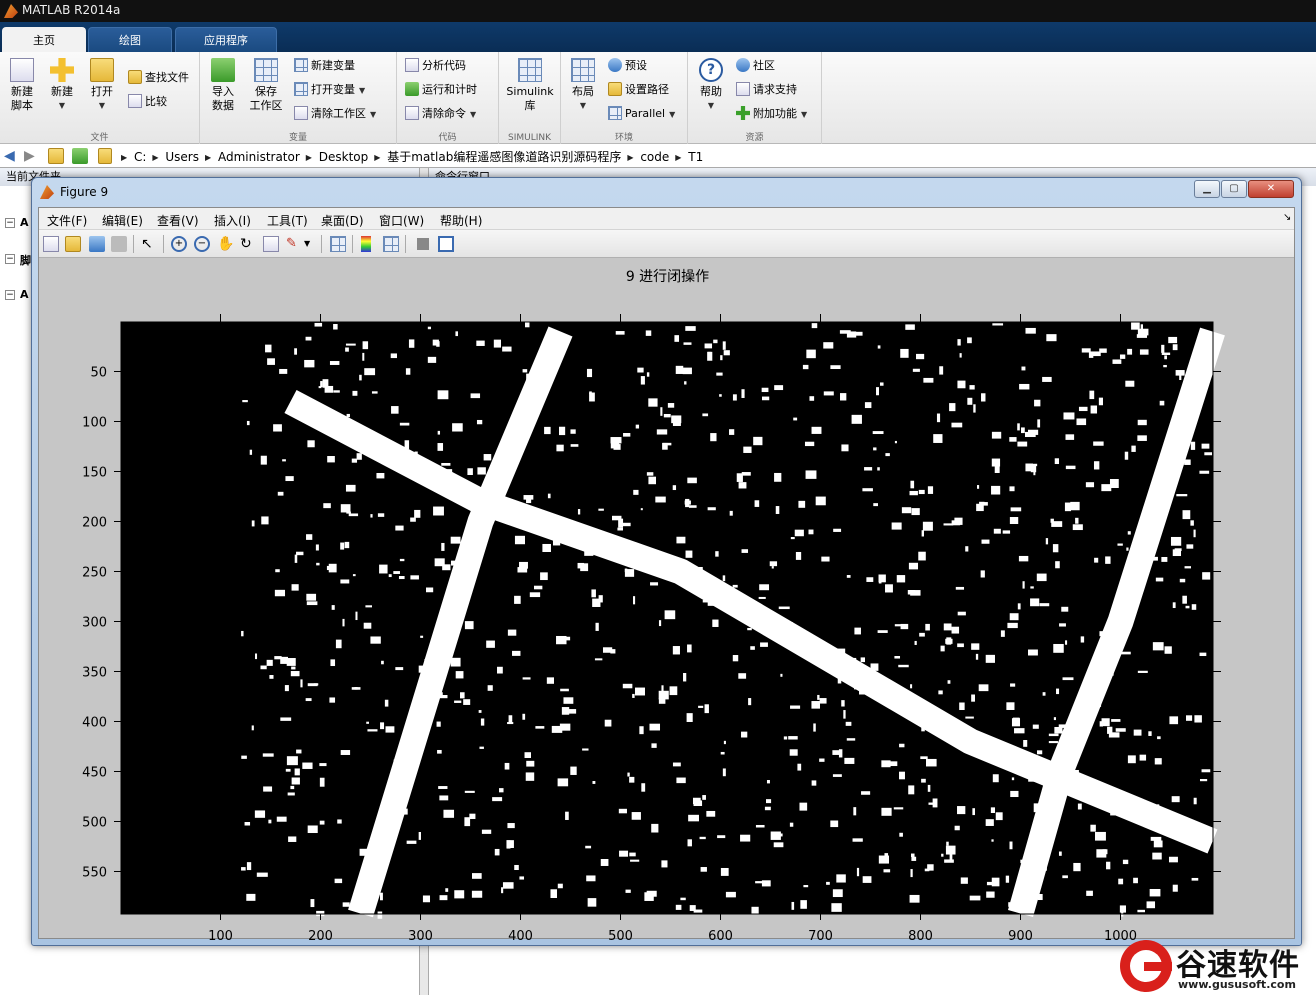  Describe the element at coordinates (223, 85) in the screenshot. I see `import-data-button: 导入 数据` at that location.